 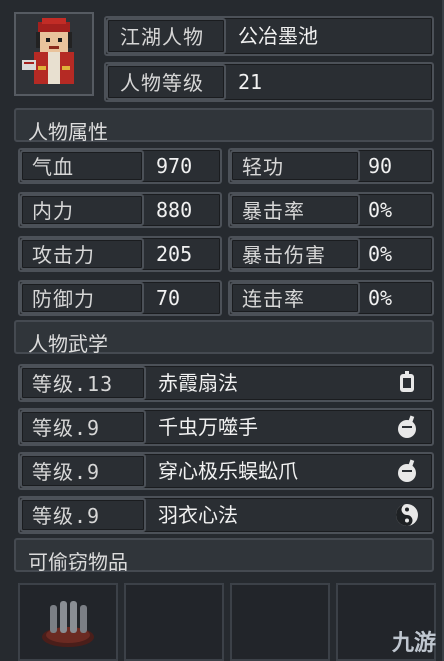 What do you see at coordinates (174, 166) in the screenshot?
I see `attribute-value: 970` at bounding box center [174, 166].